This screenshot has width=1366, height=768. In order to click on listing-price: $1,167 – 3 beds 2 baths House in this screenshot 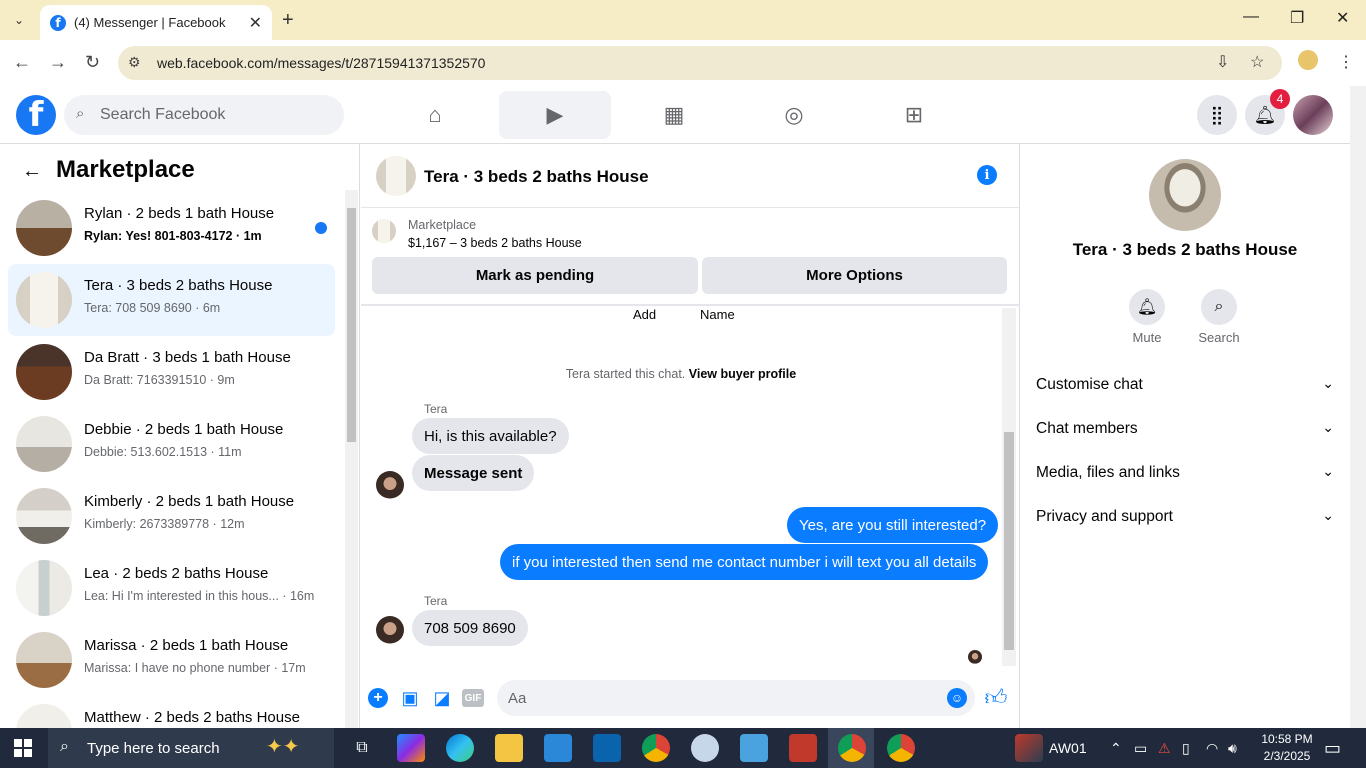, I will do `click(495, 243)`.